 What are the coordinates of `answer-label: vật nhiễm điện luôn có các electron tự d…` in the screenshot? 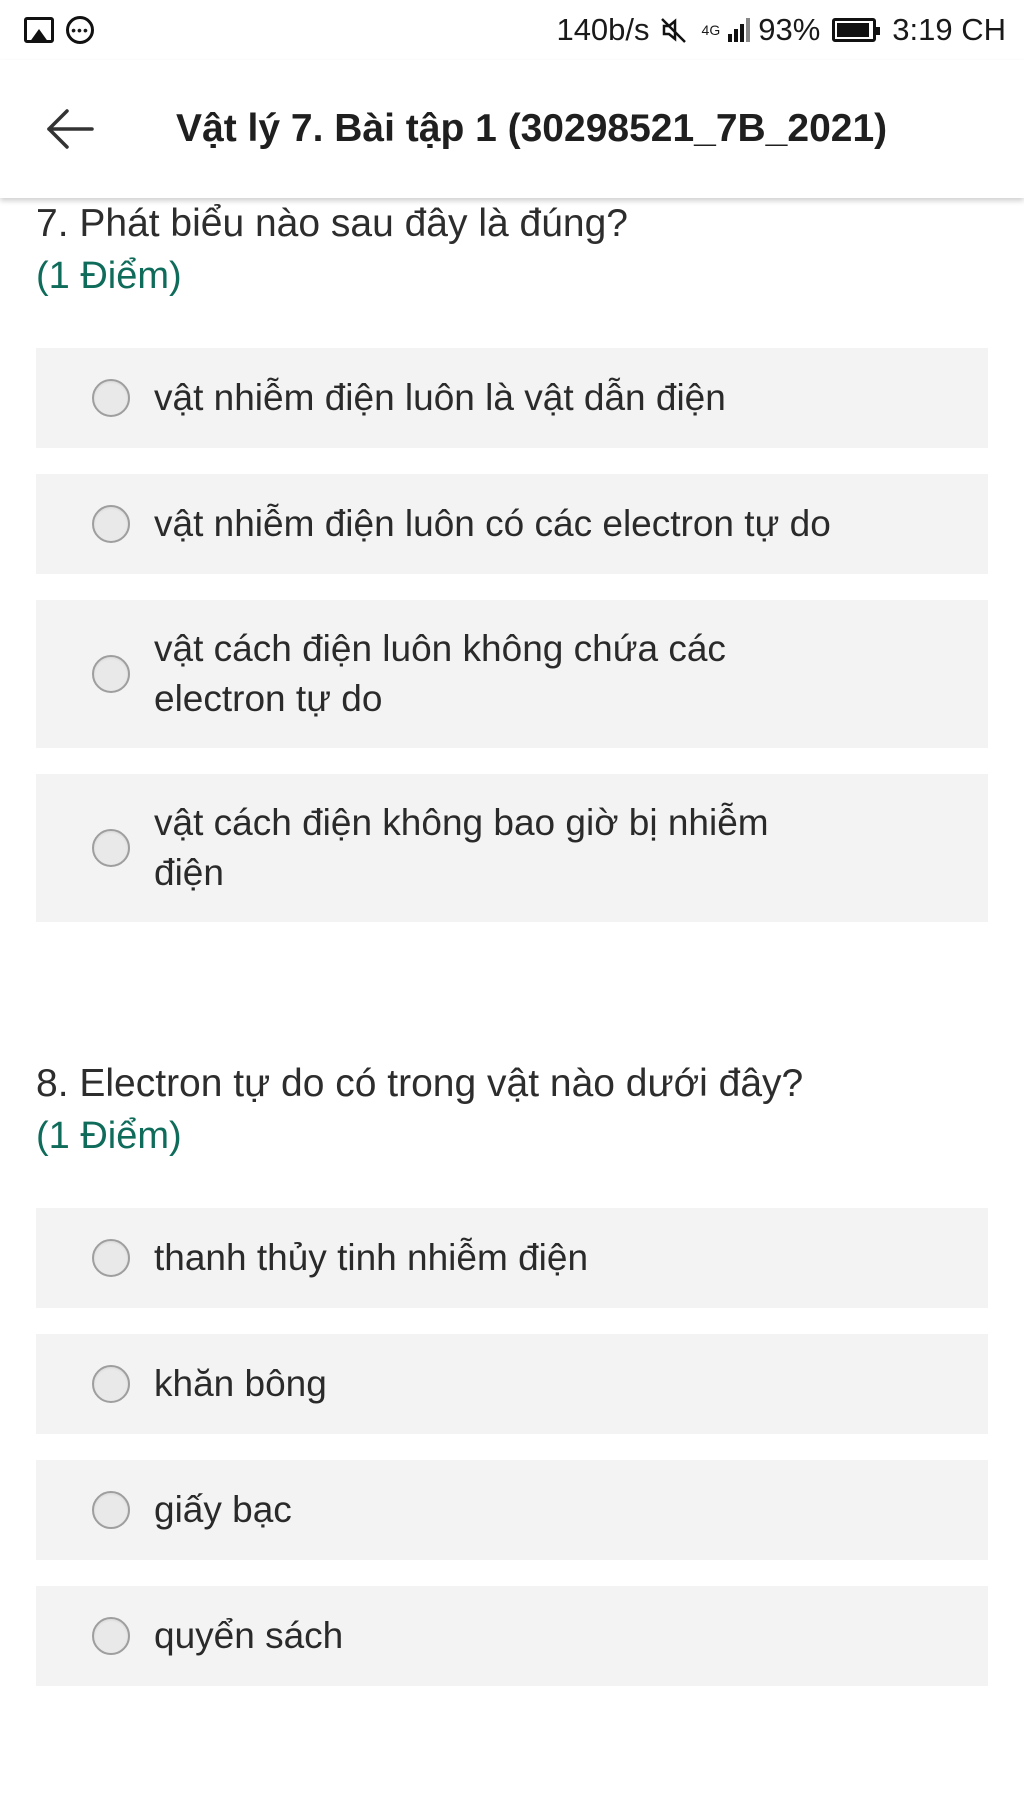 It's located at (492, 523).